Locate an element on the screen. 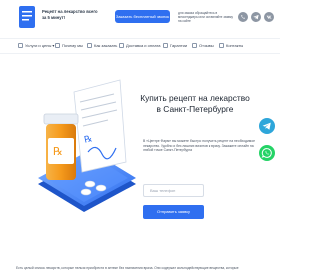  nav-item-services: Услуги и цены ▾ is located at coordinates (36, 46).